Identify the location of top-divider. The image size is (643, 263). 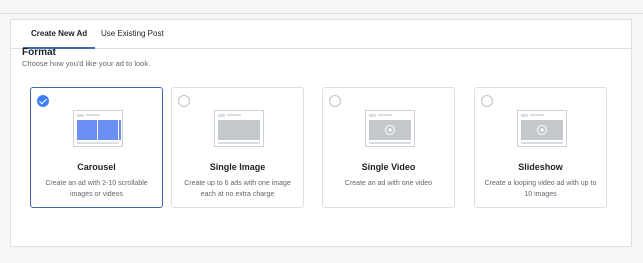
(321, 13).